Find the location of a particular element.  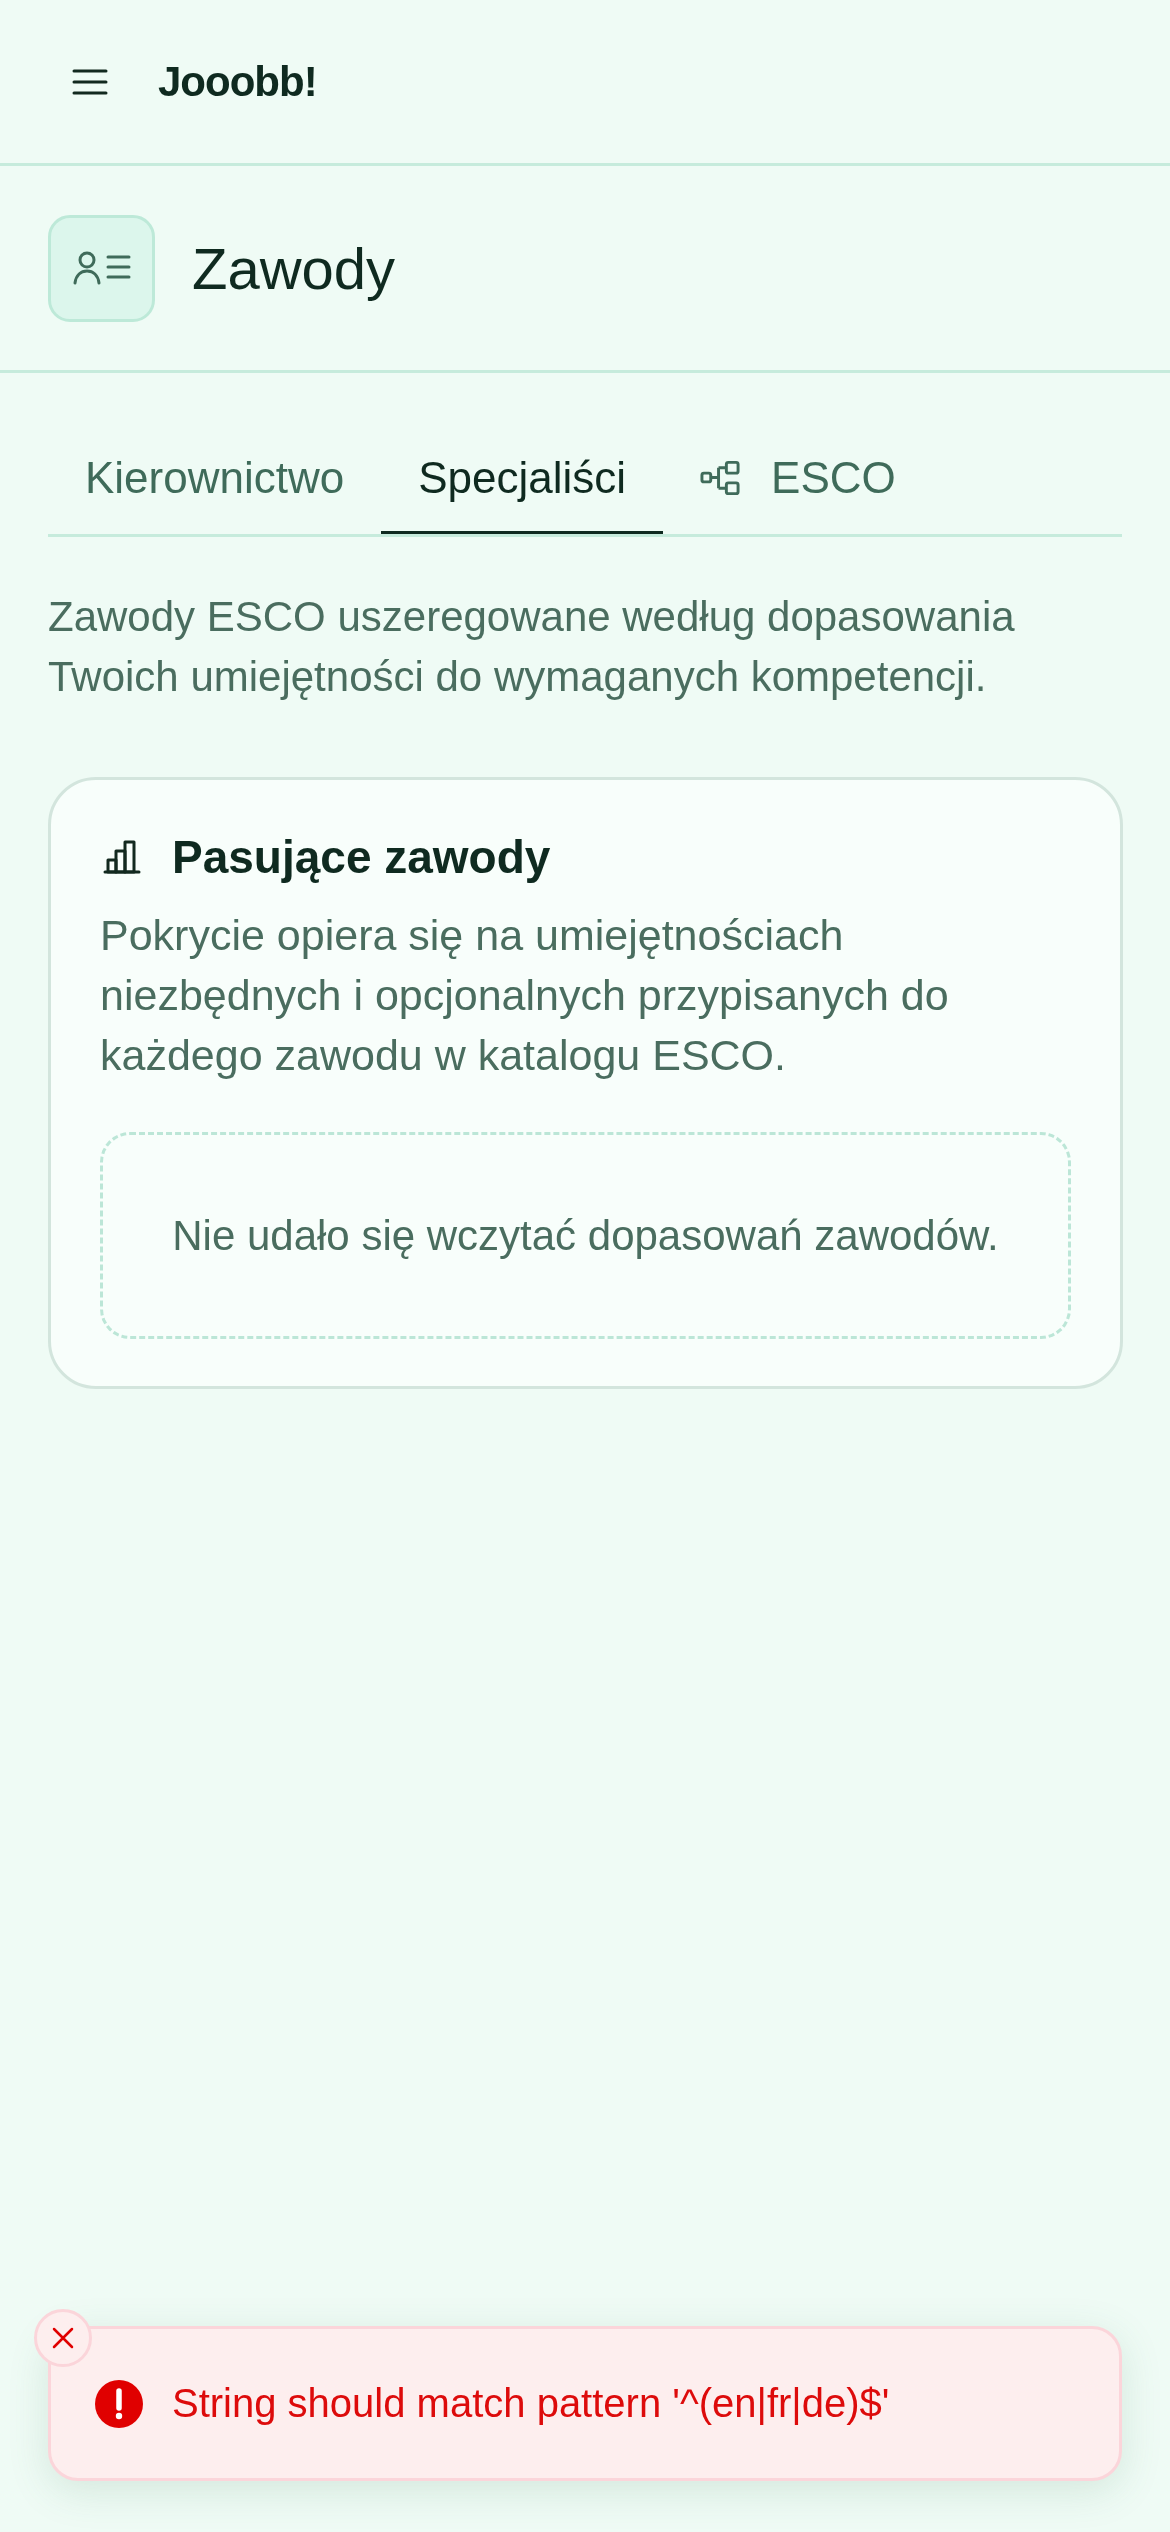

person-list-icon is located at coordinates (101, 268).